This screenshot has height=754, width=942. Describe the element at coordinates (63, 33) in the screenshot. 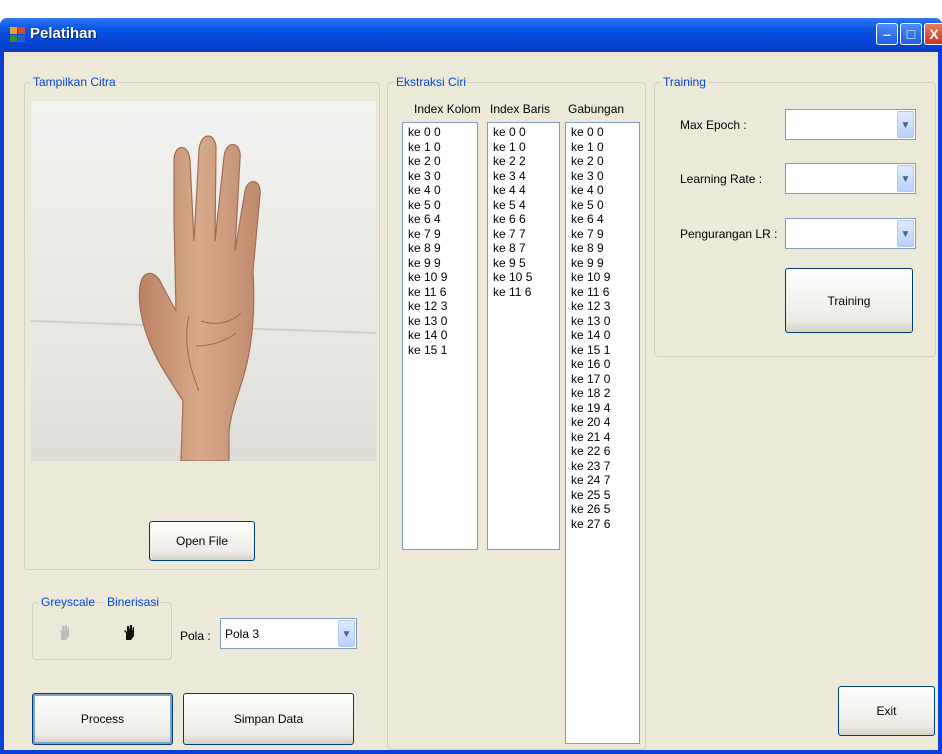

I see `window-title: Pelatihan` at that location.